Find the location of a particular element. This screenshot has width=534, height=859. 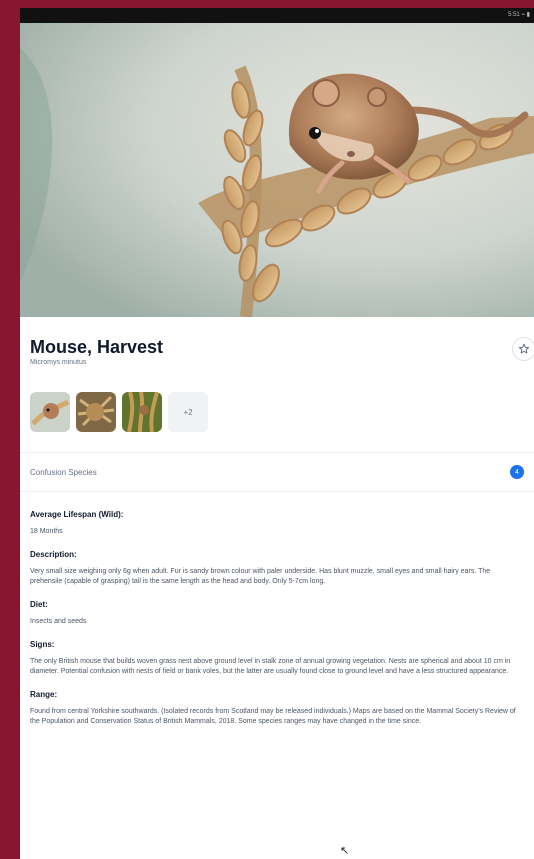

nest-thumbnail-icon is located at coordinates (96, 412).